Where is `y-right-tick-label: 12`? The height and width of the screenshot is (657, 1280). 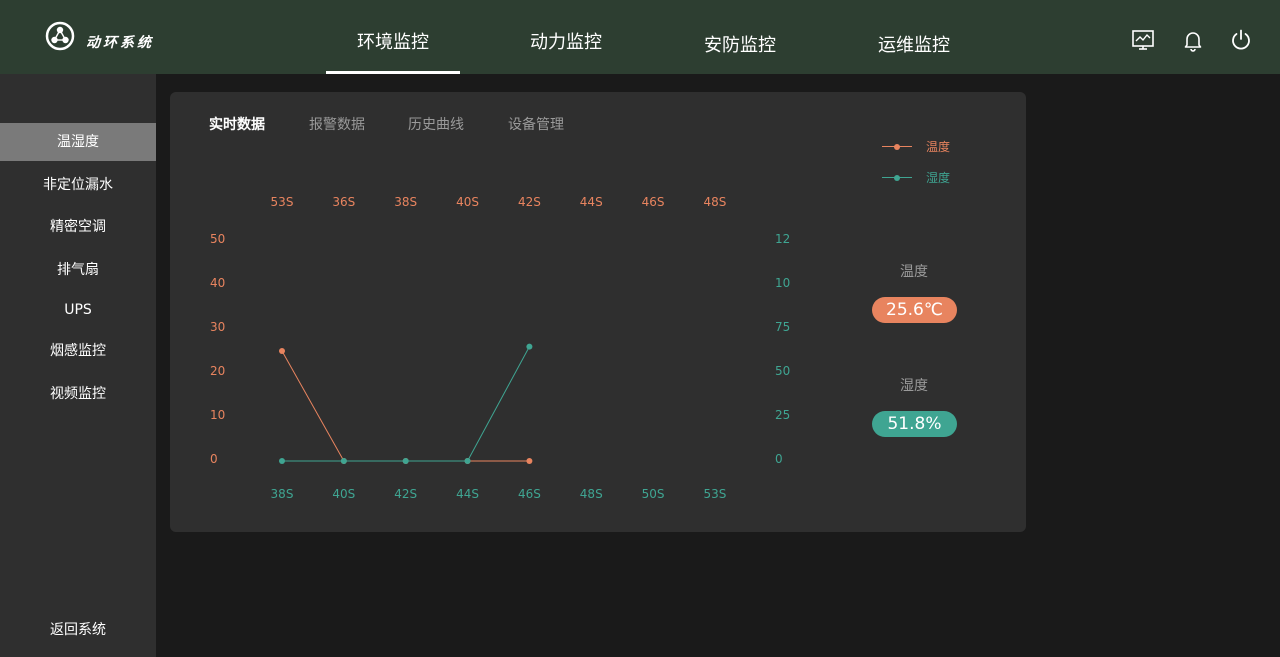 y-right-tick-label: 12 is located at coordinates (783, 239).